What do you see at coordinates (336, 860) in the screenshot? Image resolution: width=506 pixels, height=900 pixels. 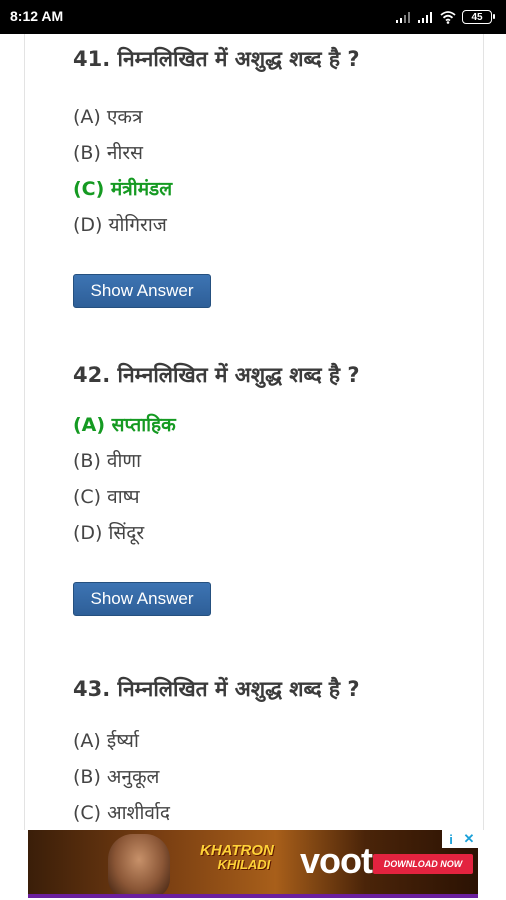 I see `ad-brand: voot` at bounding box center [336, 860].